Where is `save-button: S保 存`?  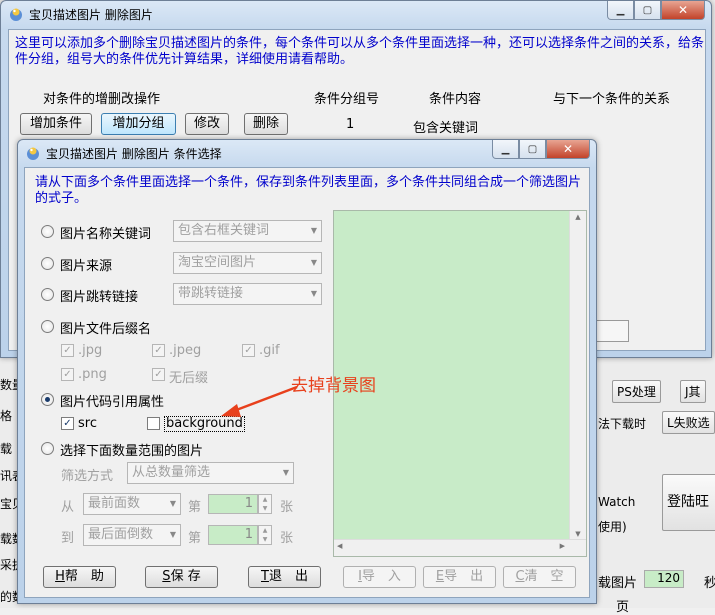
save-button: S保 存 is located at coordinates (181, 577).